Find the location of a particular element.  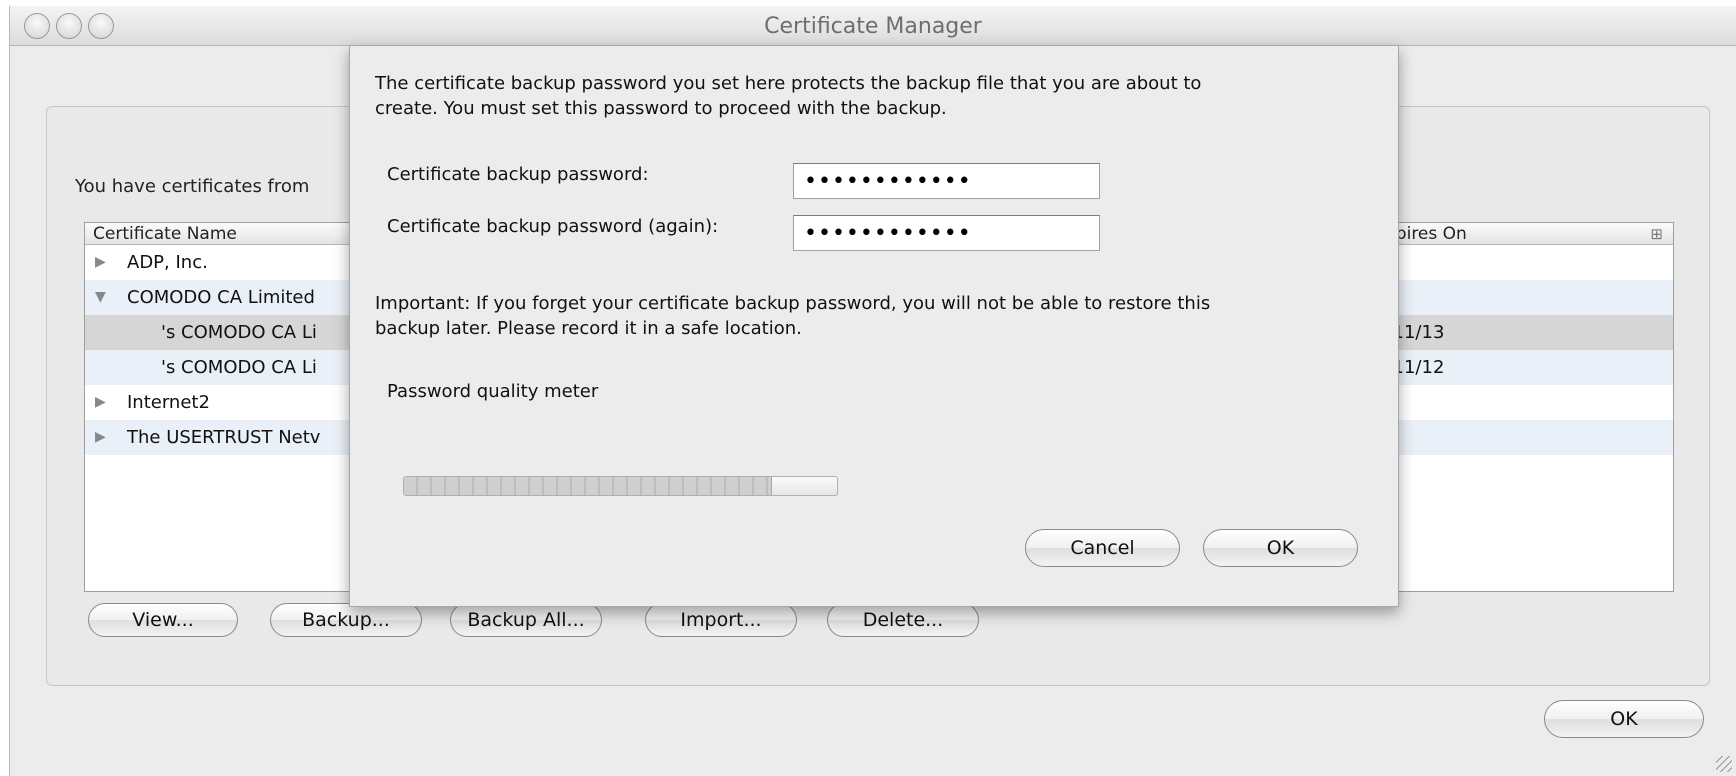

disclosure-expanded-icon: ▼ is located at coordinates (100, 297).